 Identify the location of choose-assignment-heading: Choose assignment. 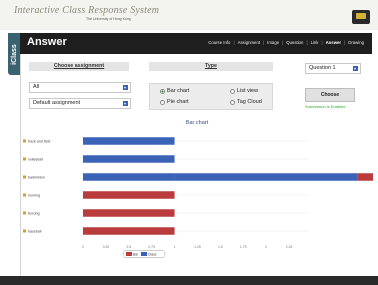
(79, 66).